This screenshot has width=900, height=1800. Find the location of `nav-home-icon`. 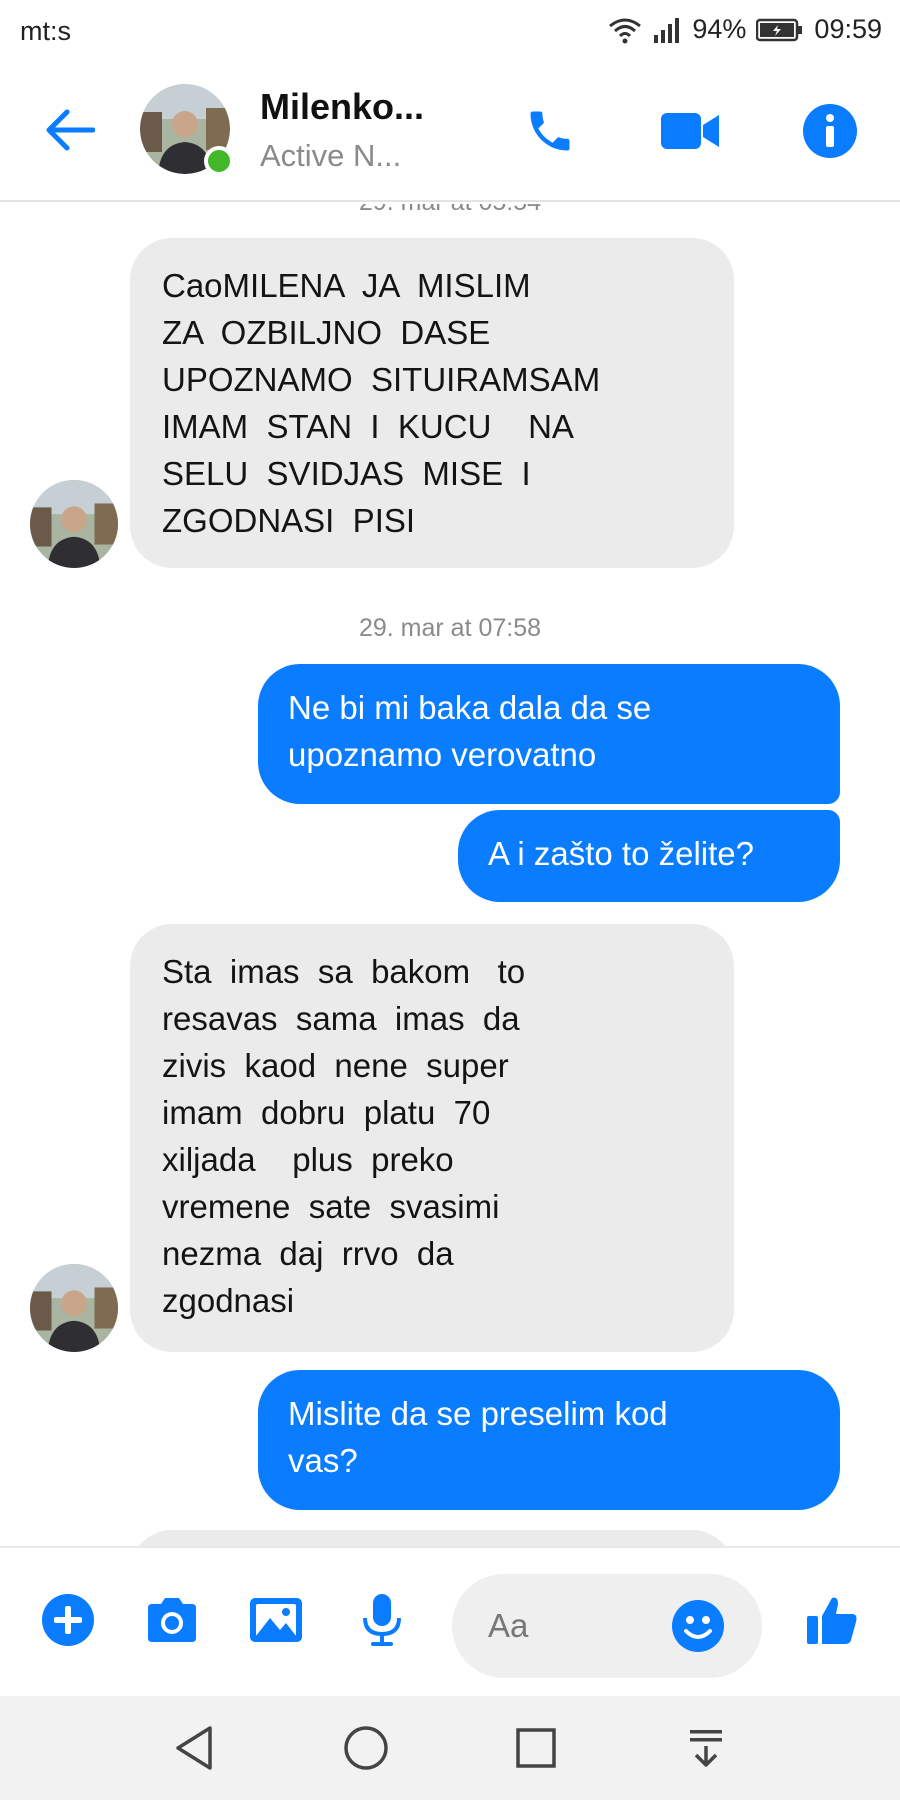

nav-home-icon is located at coordinates (366, 1750).